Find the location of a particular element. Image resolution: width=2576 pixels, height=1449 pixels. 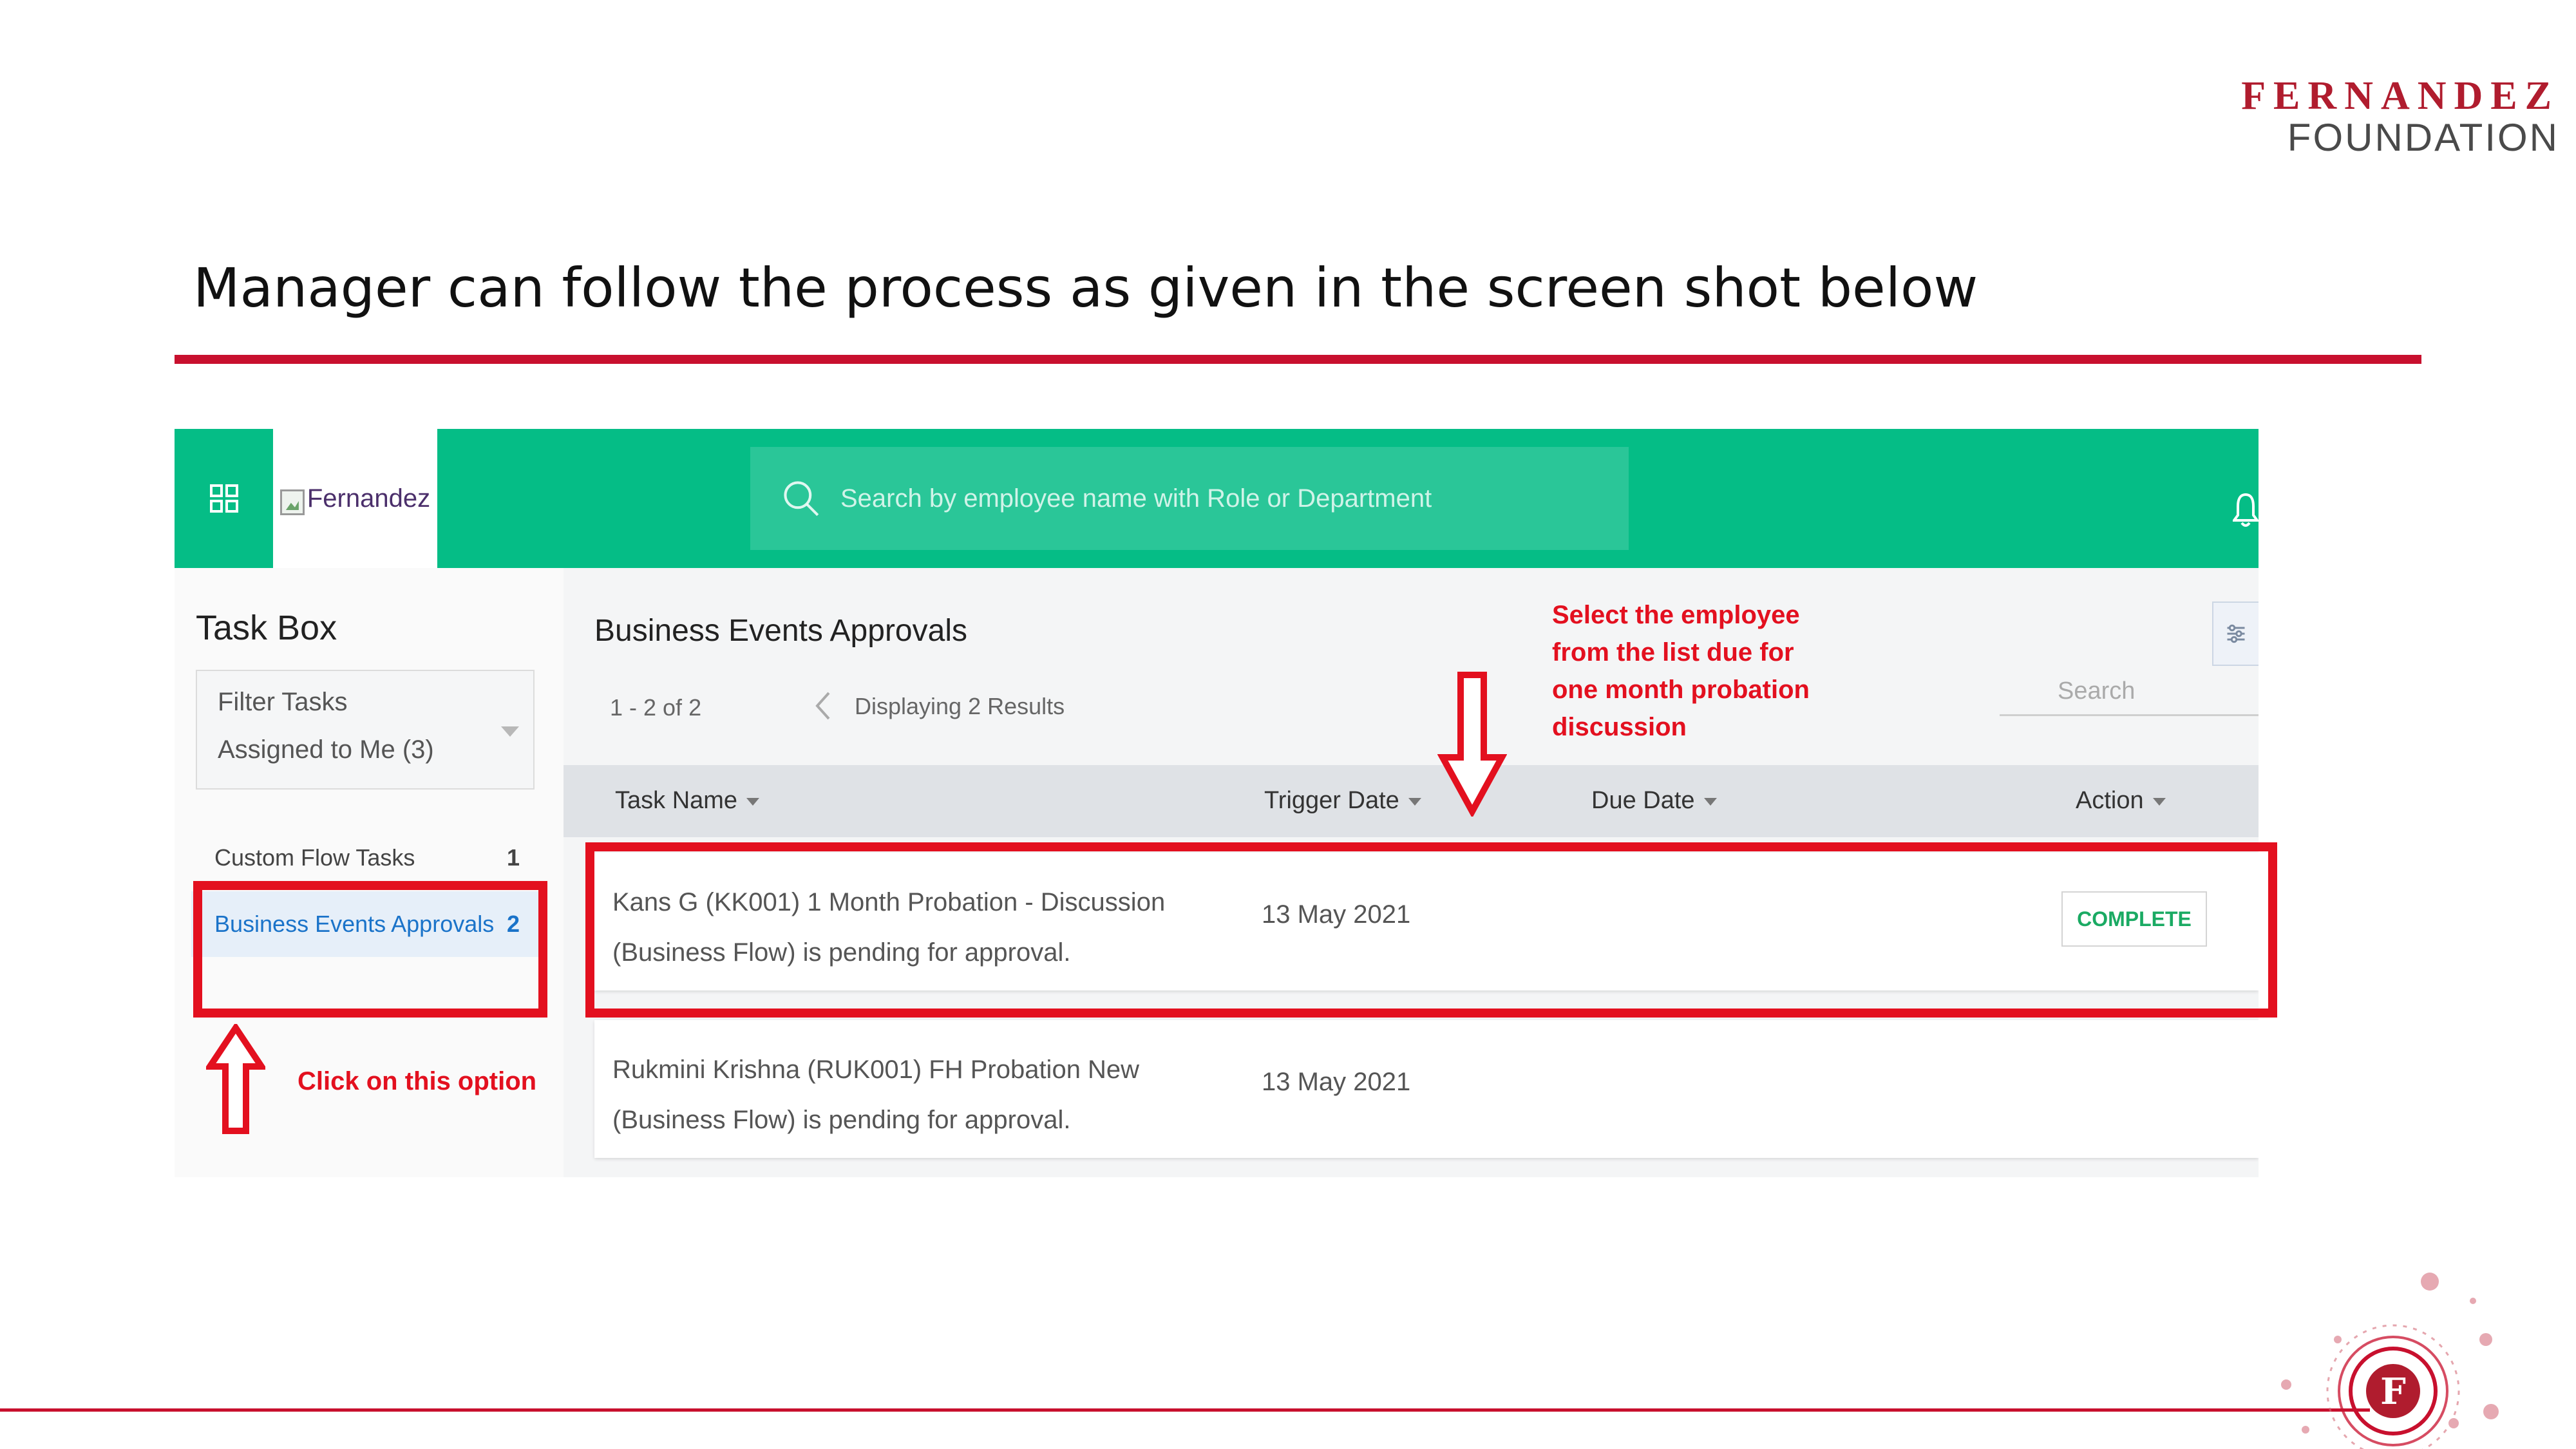

bell-icon is located at coordinates (2245, 510).